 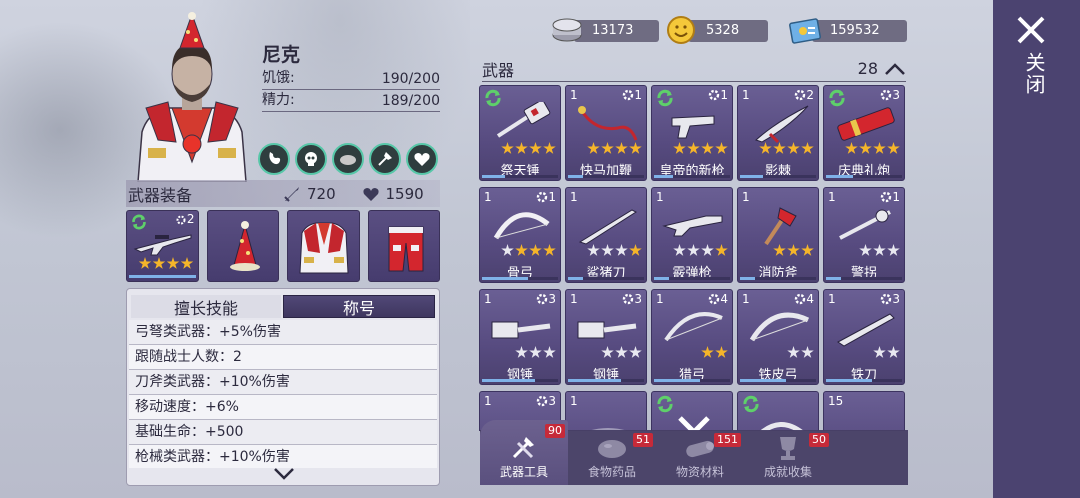 I want to click on weapon-slot: 2, so click(x=162, y=246).